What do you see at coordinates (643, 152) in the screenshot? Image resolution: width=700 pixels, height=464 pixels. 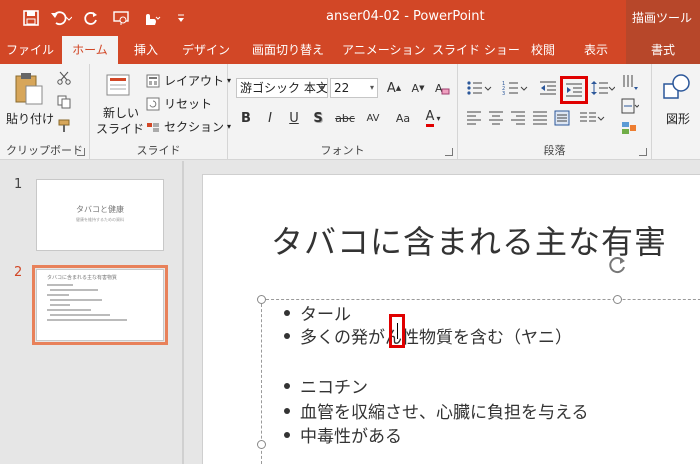 I see `paragraph-launcher-icon` at bounding box center [643, 152].